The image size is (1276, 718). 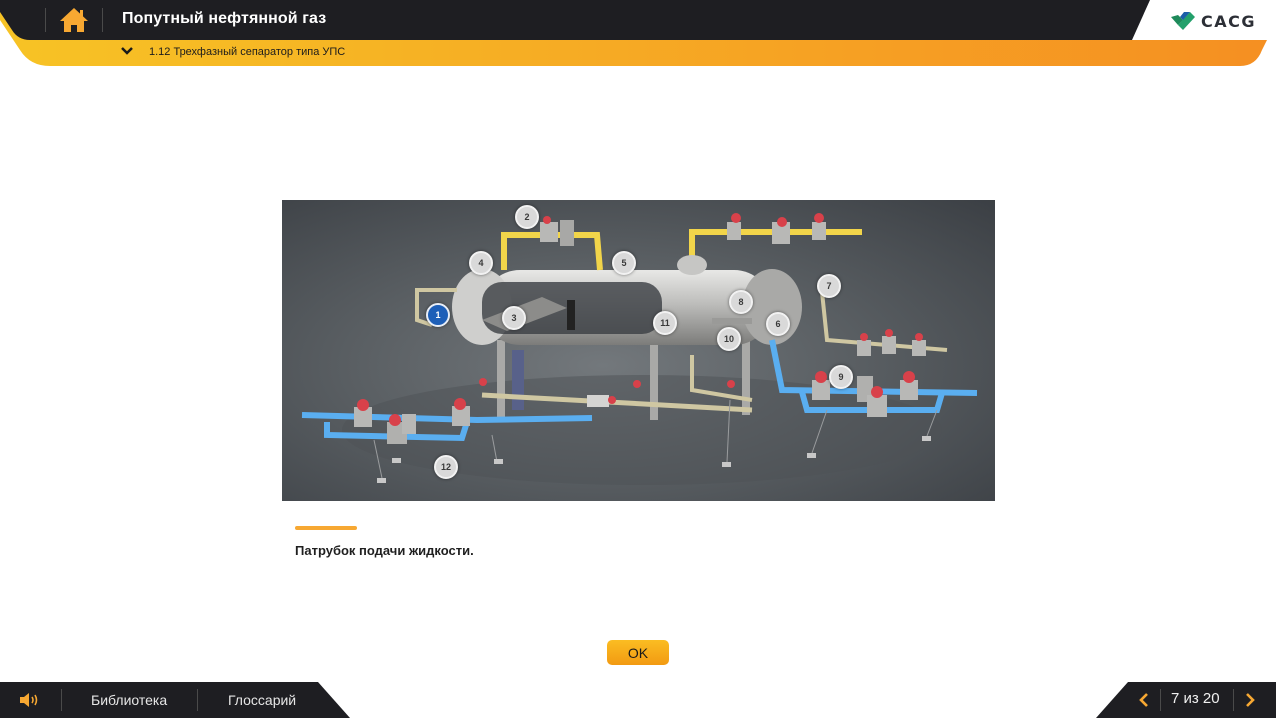 What do you see at coordinates (1250, 700) in the screenshot?
I see `next-page-icon` at bounding box center [1250, 700].